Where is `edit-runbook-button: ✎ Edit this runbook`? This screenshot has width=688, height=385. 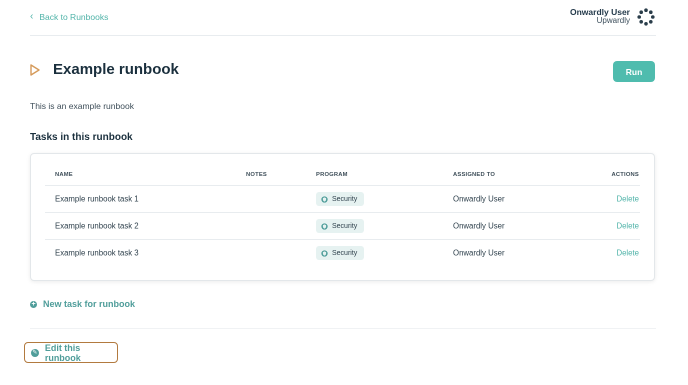 edit-runbook-button: ✎ Edit this runbook is located at coordinates (71, 352).